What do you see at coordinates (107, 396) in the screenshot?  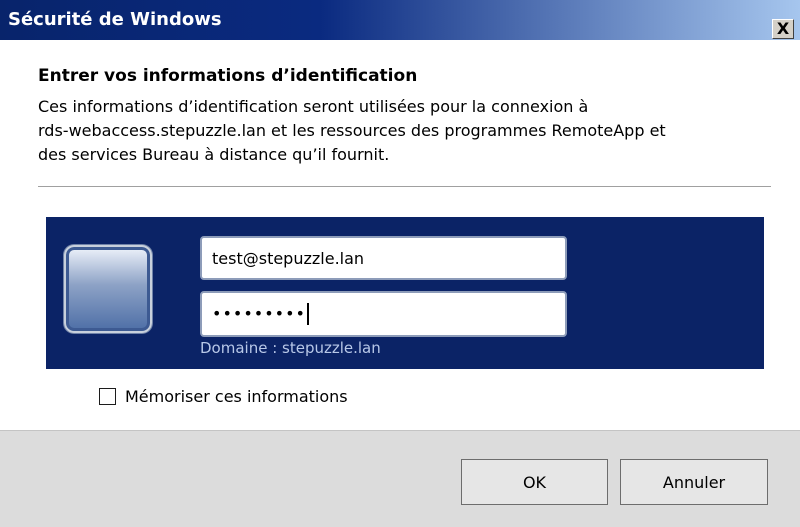 I see `remember-checkbox` at bounding box center [107, 396].